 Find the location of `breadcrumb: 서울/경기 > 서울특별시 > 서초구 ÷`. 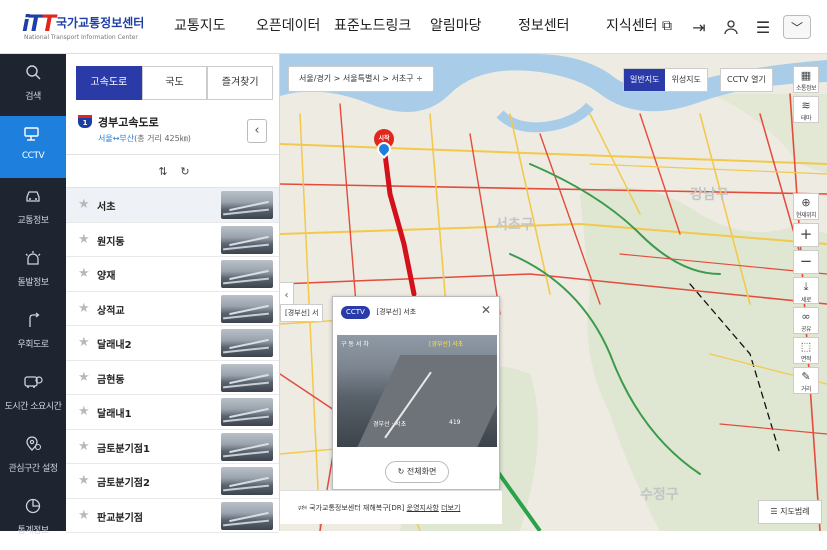

breadcrumb: 서울/경기 > 서울특별시 > 서초구 ÷ is located at coordinates (361, 79).